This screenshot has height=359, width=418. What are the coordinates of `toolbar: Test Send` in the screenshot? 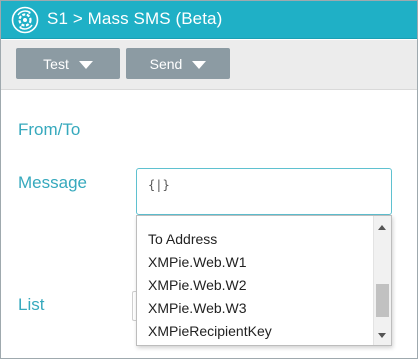 It's located at (209, 65).